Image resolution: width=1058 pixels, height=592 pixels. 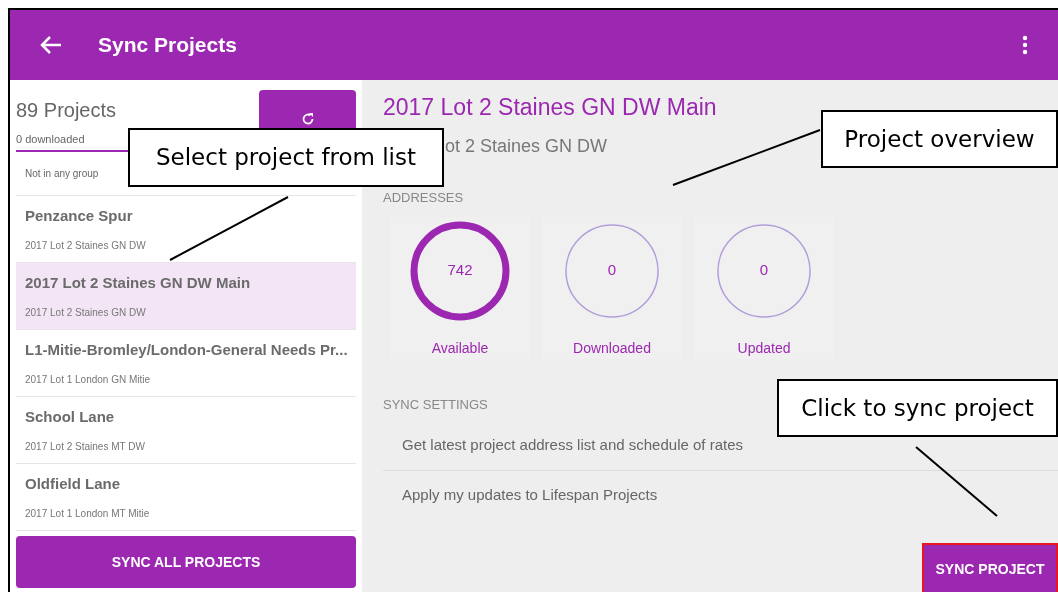 I want to click on section-heading: ADDRESSES, so click(x=423, y=197).